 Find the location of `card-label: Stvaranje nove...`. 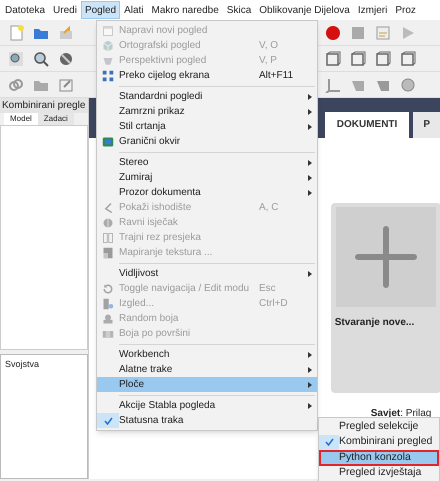

card-label: Stvaranje nove... is located at coordinates (374, 323).